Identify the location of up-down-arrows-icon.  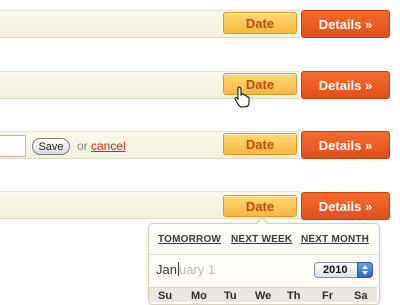
(365, 270).